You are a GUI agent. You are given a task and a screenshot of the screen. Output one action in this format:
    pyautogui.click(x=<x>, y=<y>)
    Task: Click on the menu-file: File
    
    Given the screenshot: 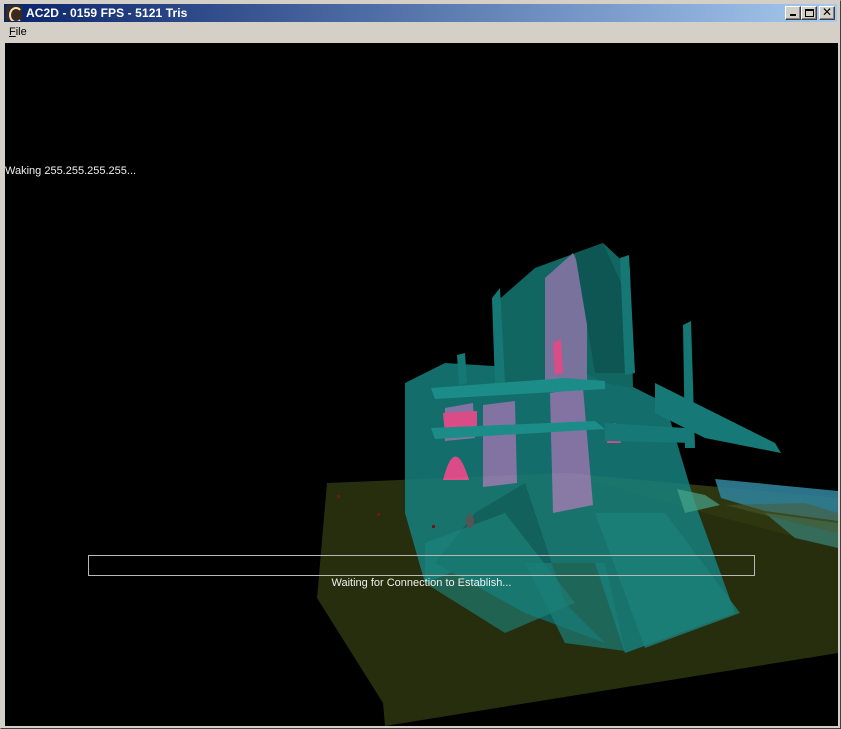 What is the action you would take?
    pyautogui.click(x=18, y=32)
    